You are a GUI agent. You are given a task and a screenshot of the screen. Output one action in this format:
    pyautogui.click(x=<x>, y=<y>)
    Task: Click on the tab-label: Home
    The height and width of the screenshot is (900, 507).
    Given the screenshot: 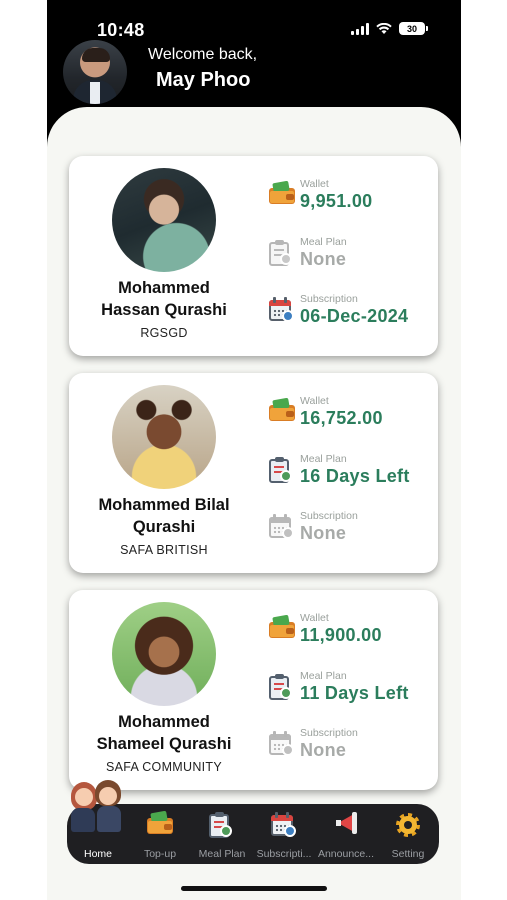 What is the action you would take?
    pyautogui.click(x=97, y=854)
    